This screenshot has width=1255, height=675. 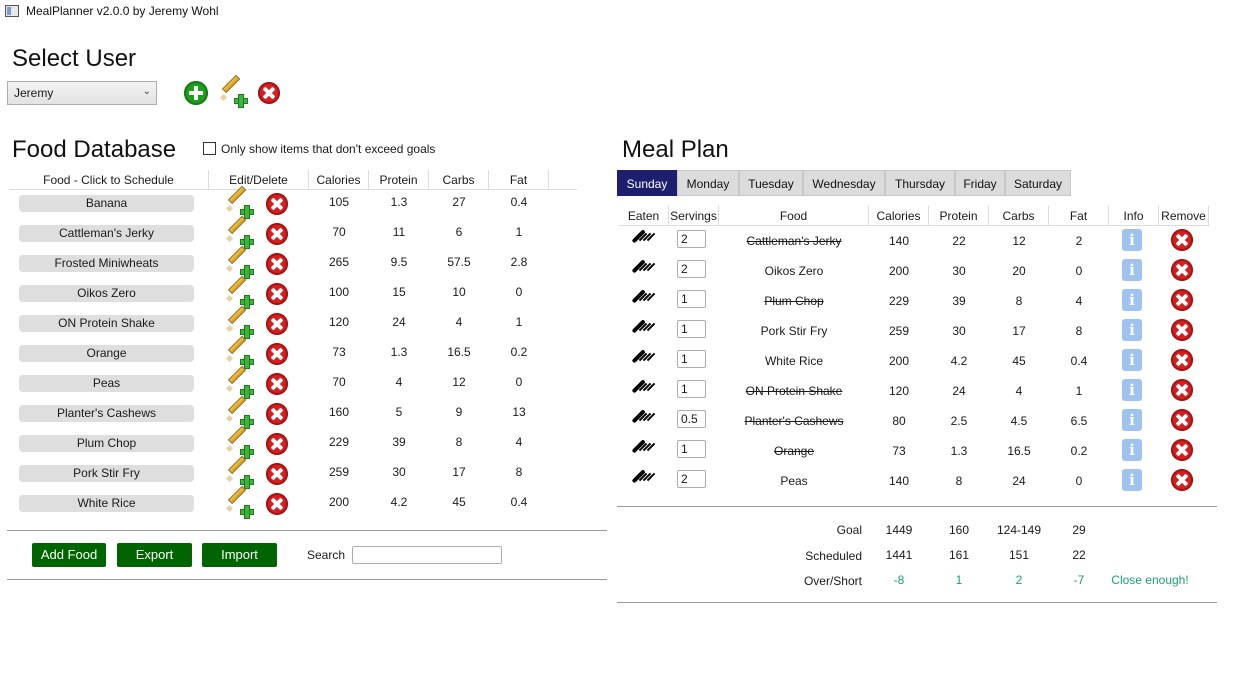 What do you see at coordinates (1019, 361) in the screenshot?
I see `meal-carbs: 45` at bounding box center [1019, 361].